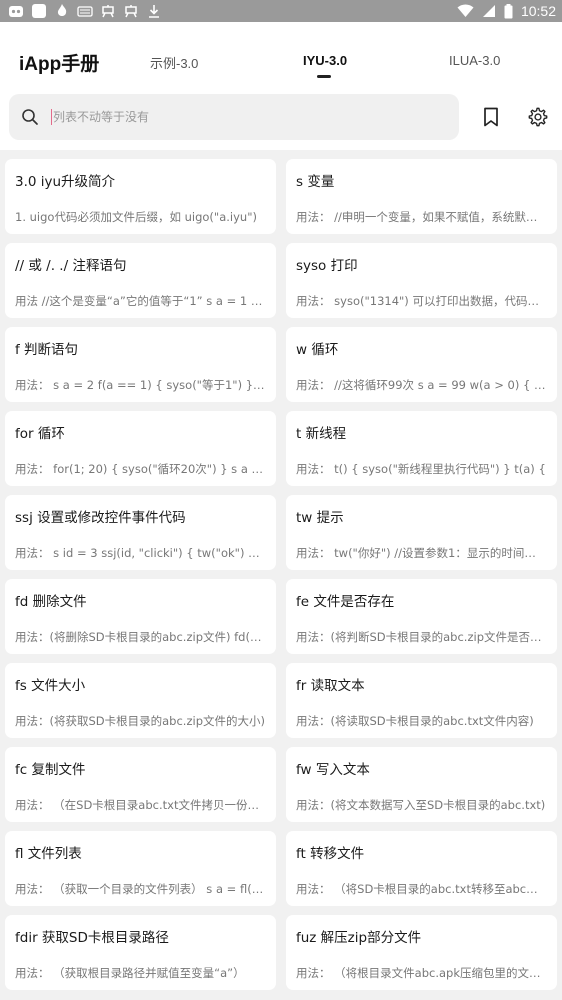 This screenshot has height=1000, width=562. I want to click on card-title: w 循环, so click(317, 350).